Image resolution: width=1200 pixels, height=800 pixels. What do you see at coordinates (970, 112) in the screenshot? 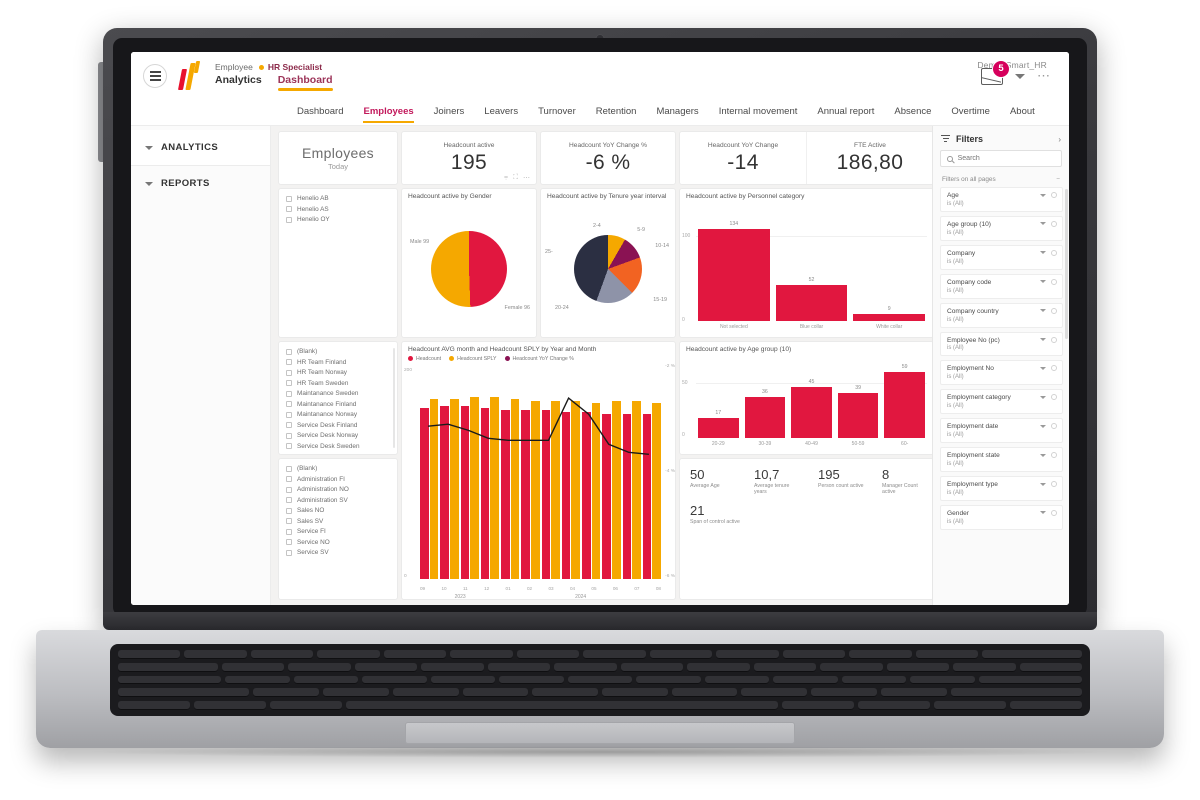
I see `tab-overtime: Overtime` at bounding box center [970, 112].